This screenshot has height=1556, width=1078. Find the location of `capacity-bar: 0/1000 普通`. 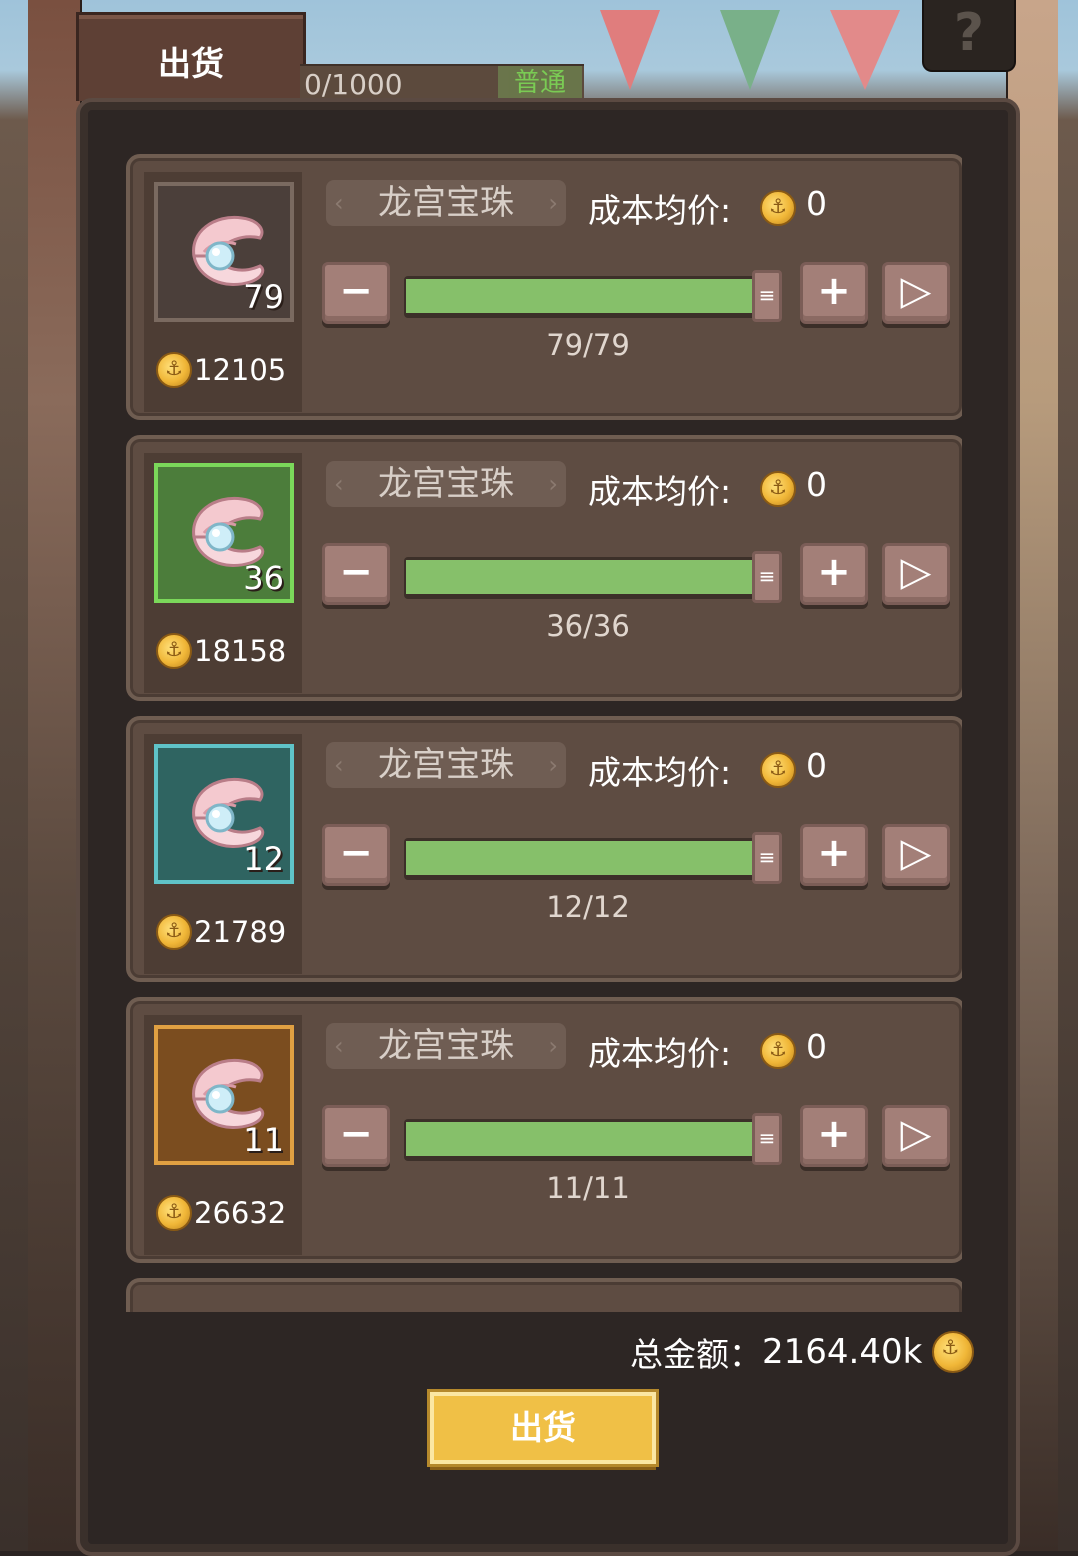

capacity-bar: 0/1000 普通 is located at coordinates (442, 83).